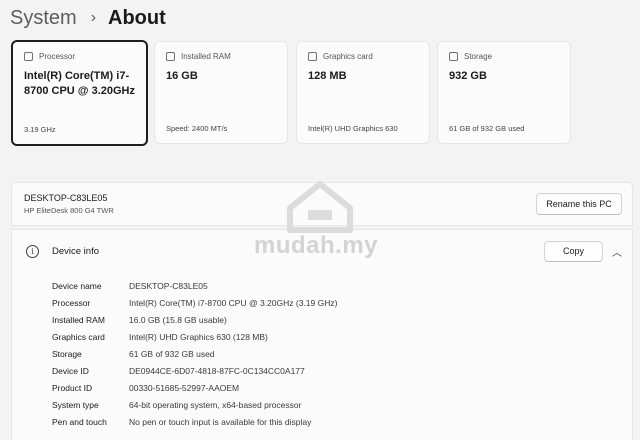  Describe the element at coordinates (221, 92) in the screenshot. I see `installed-ram-card: Installed RAM 16 GB Speed: 2400 MT/s` at that location.